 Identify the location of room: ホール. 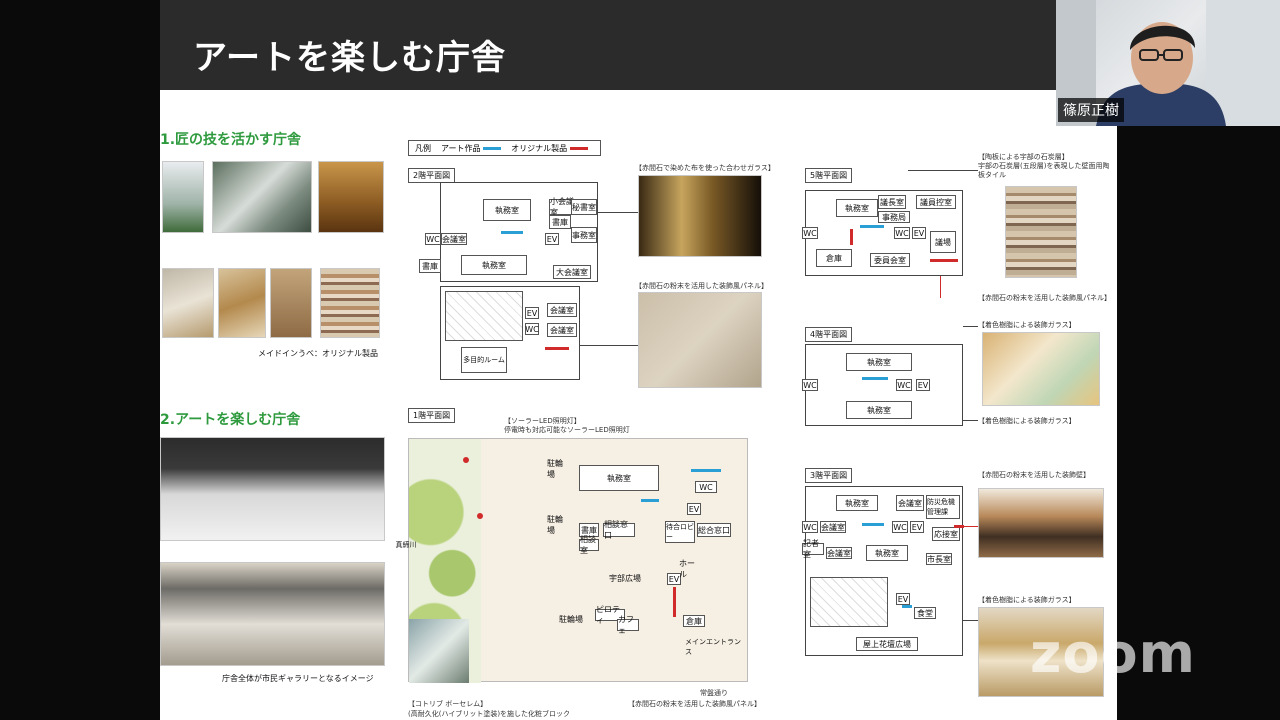
(687, 569).